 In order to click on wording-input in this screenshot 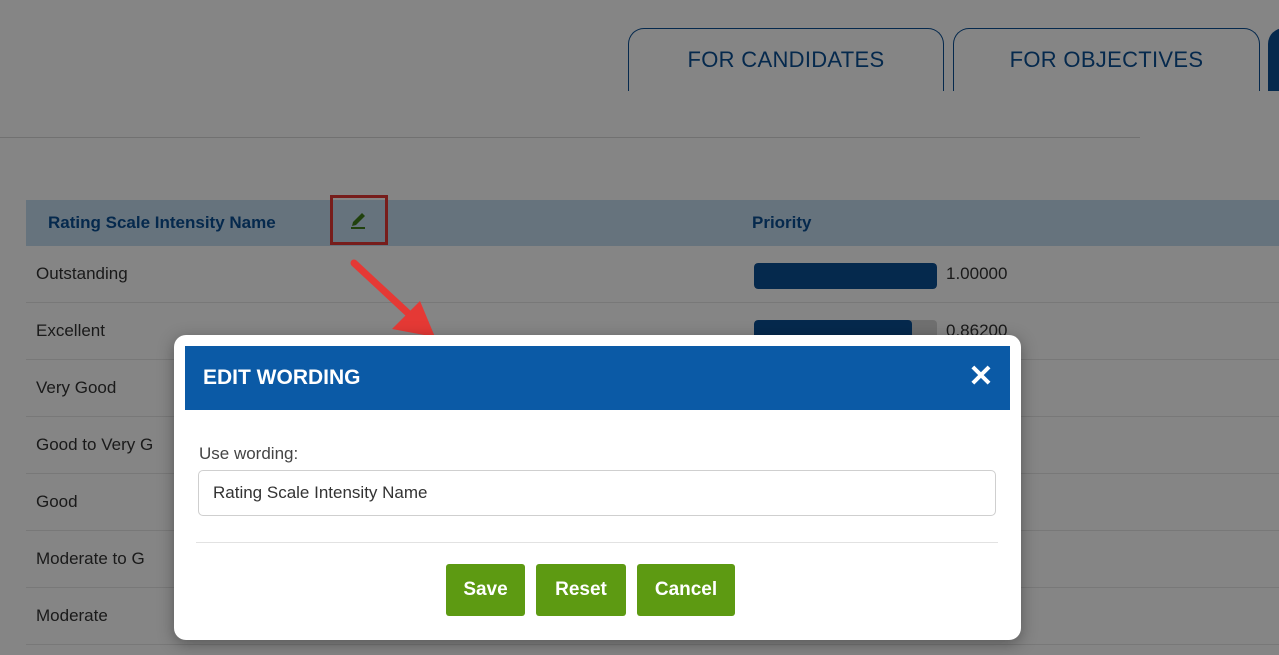, I will do `click(597, 493)`.